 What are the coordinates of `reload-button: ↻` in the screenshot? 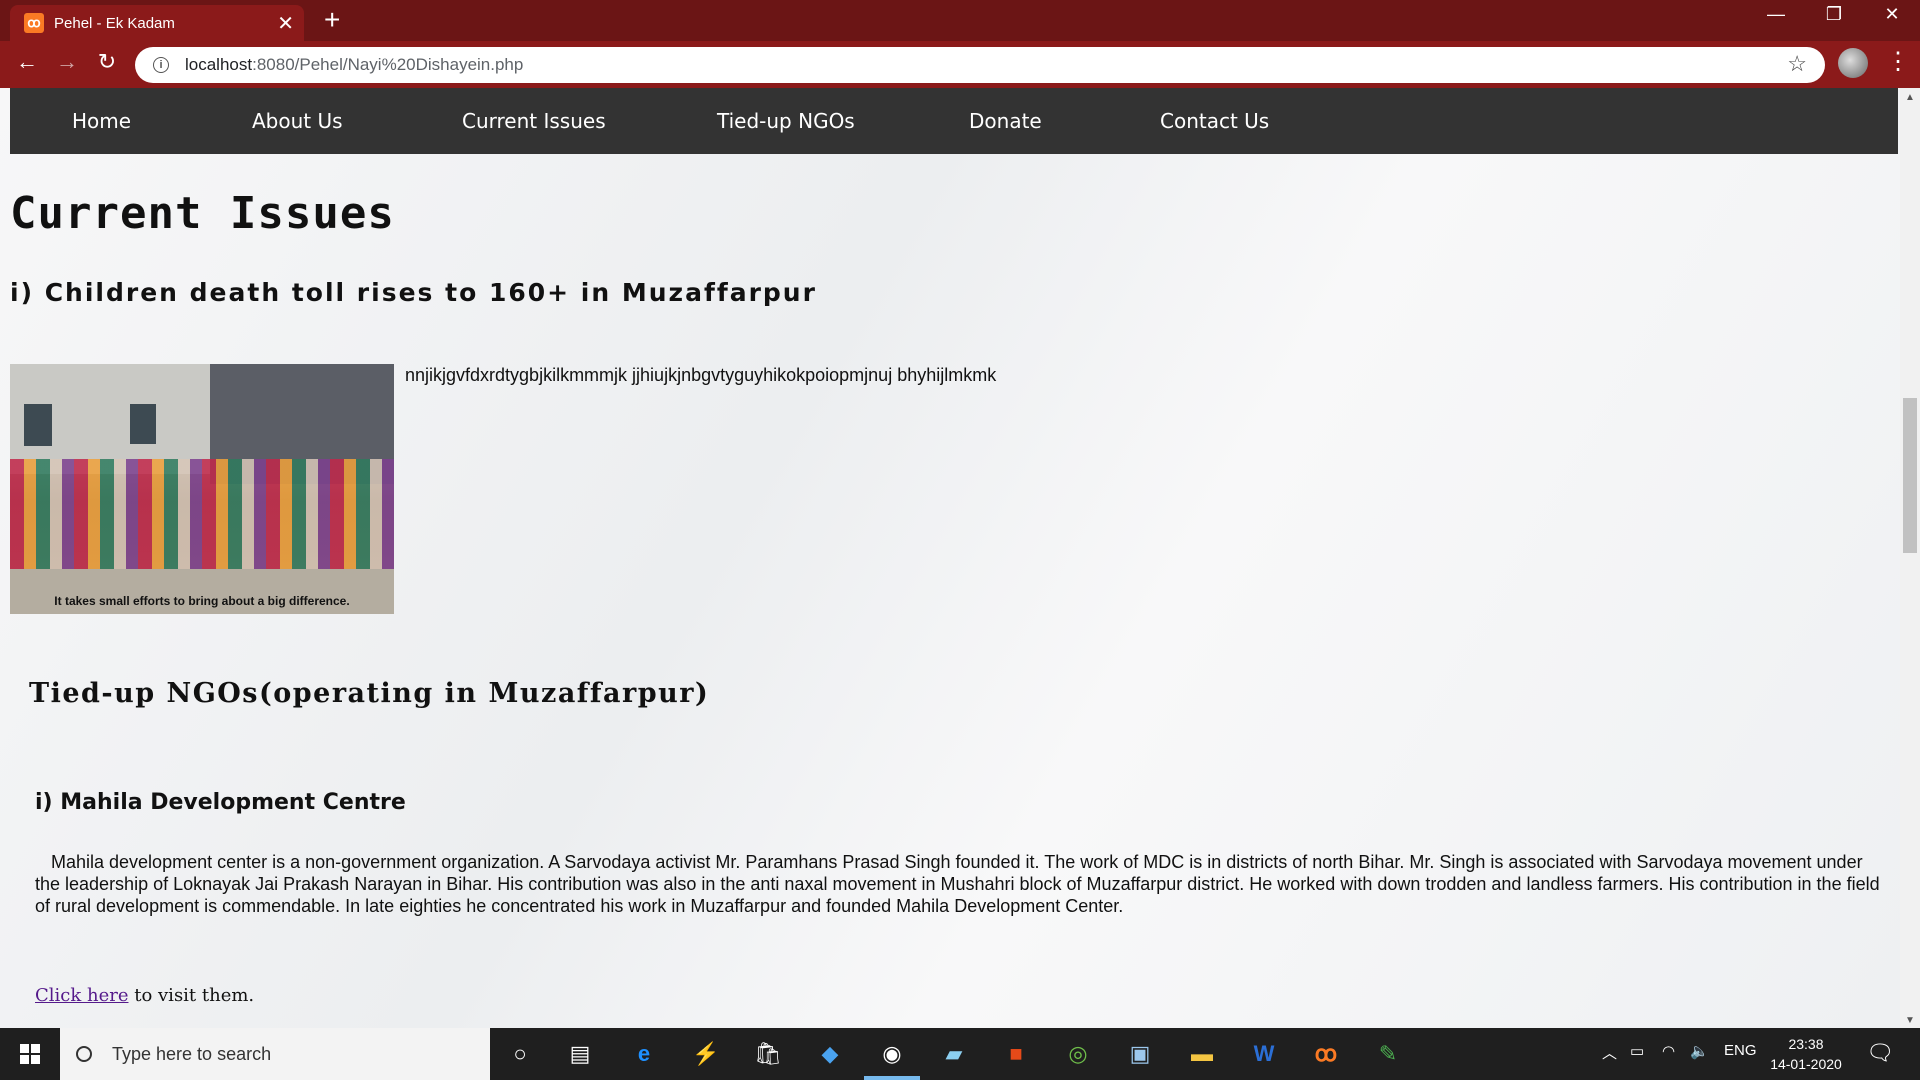 It's located at (107, 62).